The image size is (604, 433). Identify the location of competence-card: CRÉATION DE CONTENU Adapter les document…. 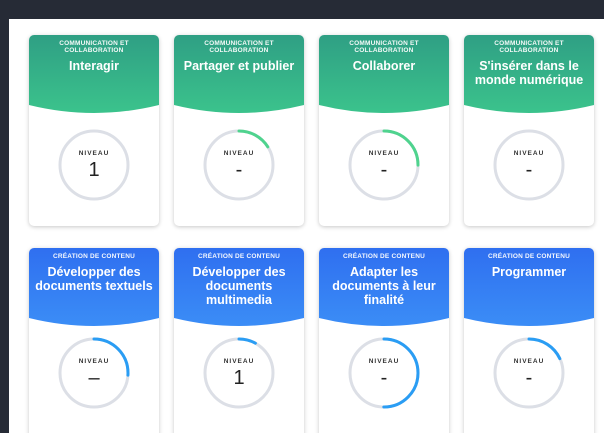
(384, 340).